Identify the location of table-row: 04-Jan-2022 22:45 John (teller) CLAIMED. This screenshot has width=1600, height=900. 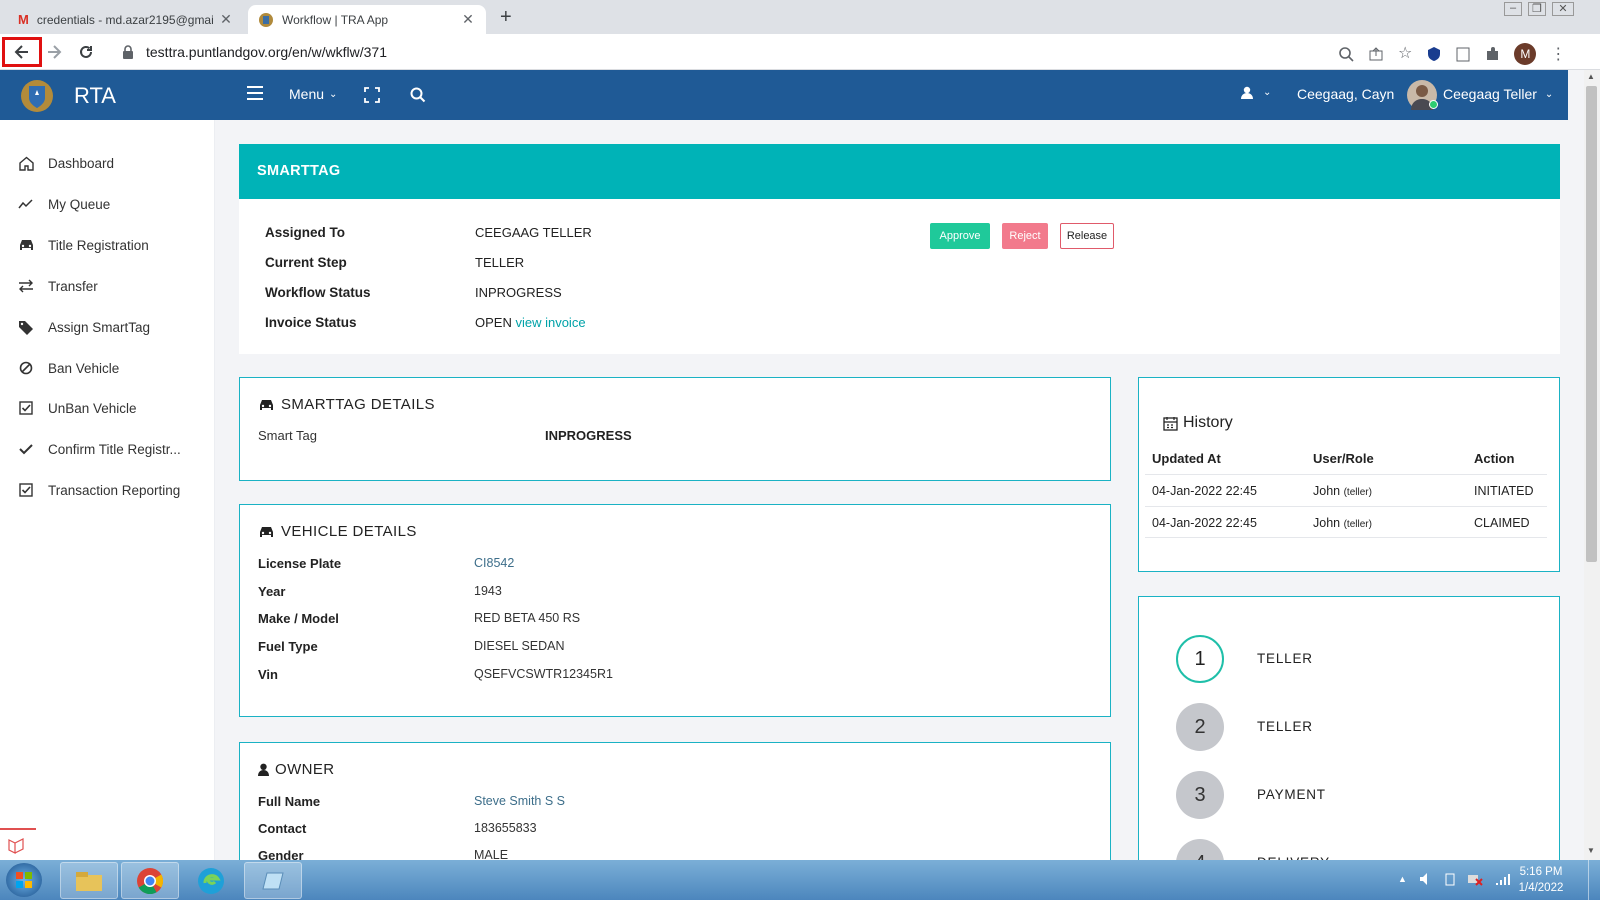
(1346, 522).